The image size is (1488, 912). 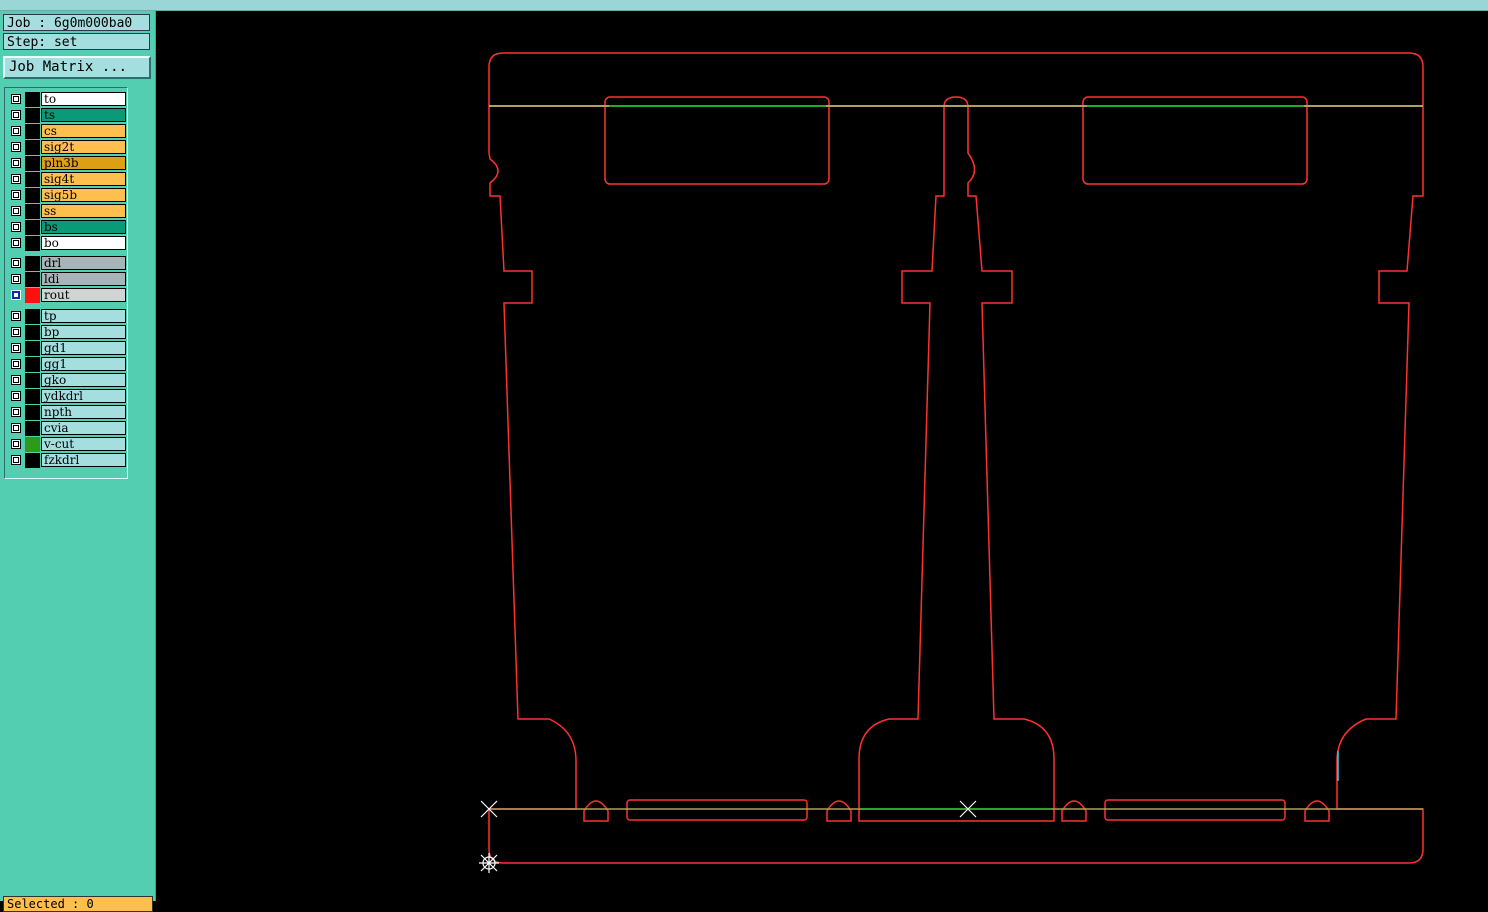 I want to click on layer-row-sig5b: sig5b, so click(x=67, y=195).